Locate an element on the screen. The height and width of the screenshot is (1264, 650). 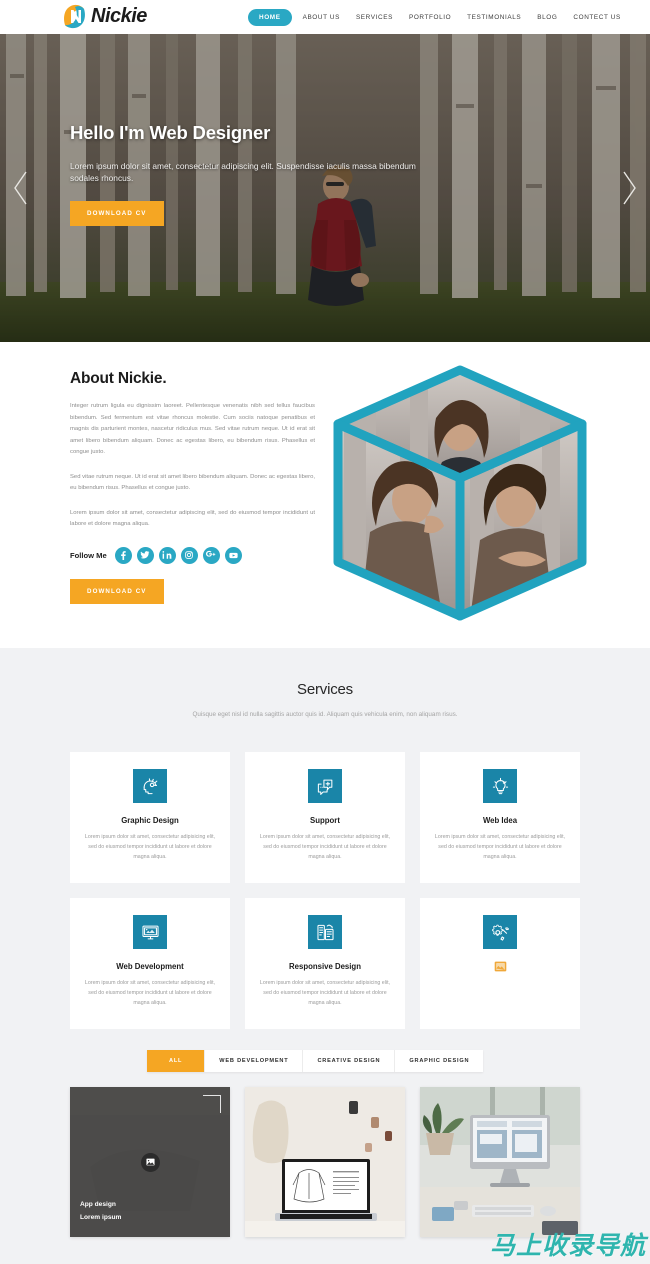
follow-me-label: Follow Me is located at coordinates (88, 555).